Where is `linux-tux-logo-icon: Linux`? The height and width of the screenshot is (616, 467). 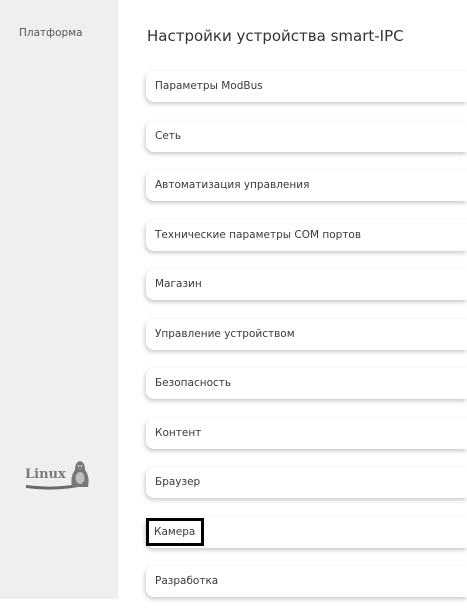
linux-tux-logo-icon: Linux is located at coordinates (57, 475).